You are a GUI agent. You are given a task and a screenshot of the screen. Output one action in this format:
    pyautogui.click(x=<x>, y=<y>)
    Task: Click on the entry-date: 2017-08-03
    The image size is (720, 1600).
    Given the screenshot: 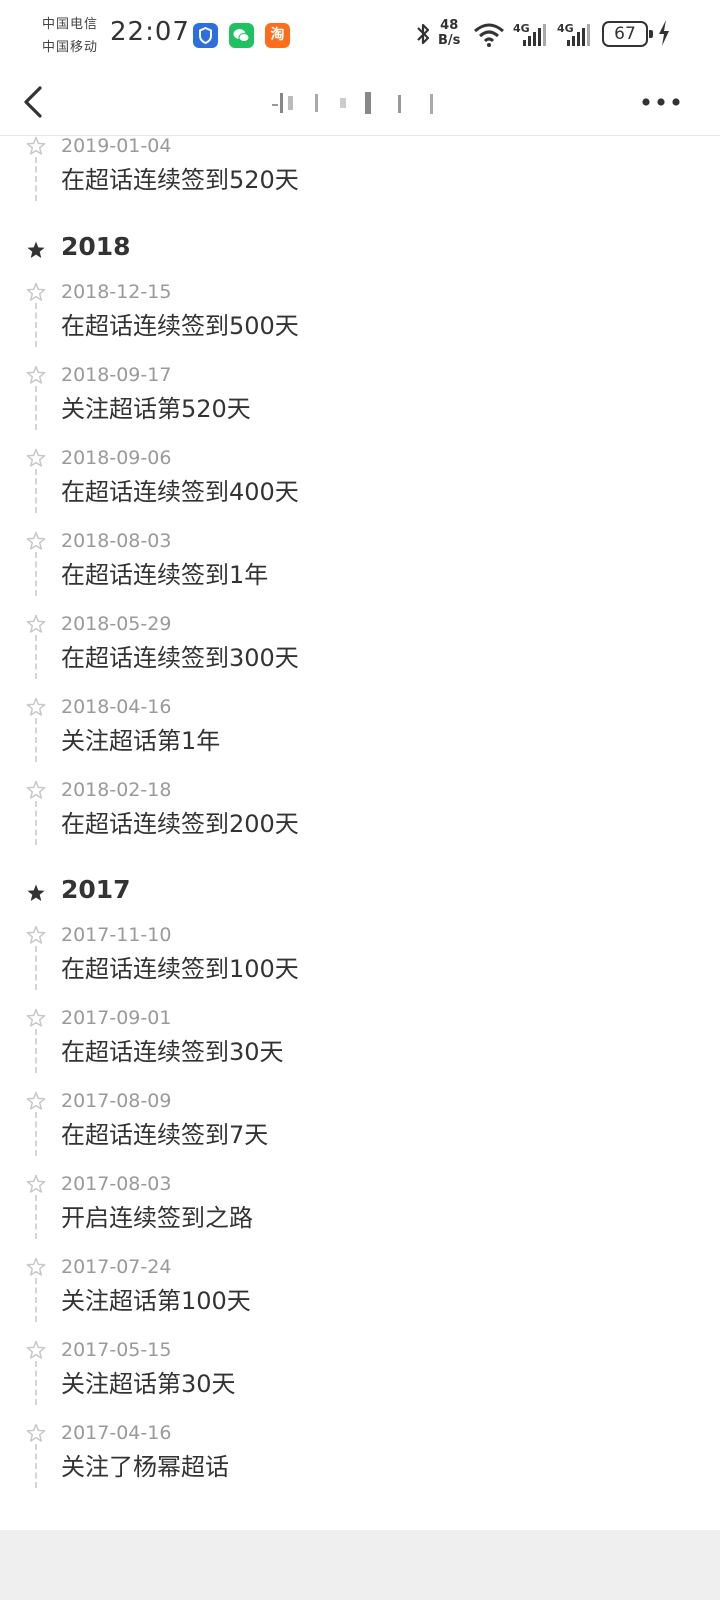 What is the action you would take?
    pyautogui.click(x=116, y=1184)
    